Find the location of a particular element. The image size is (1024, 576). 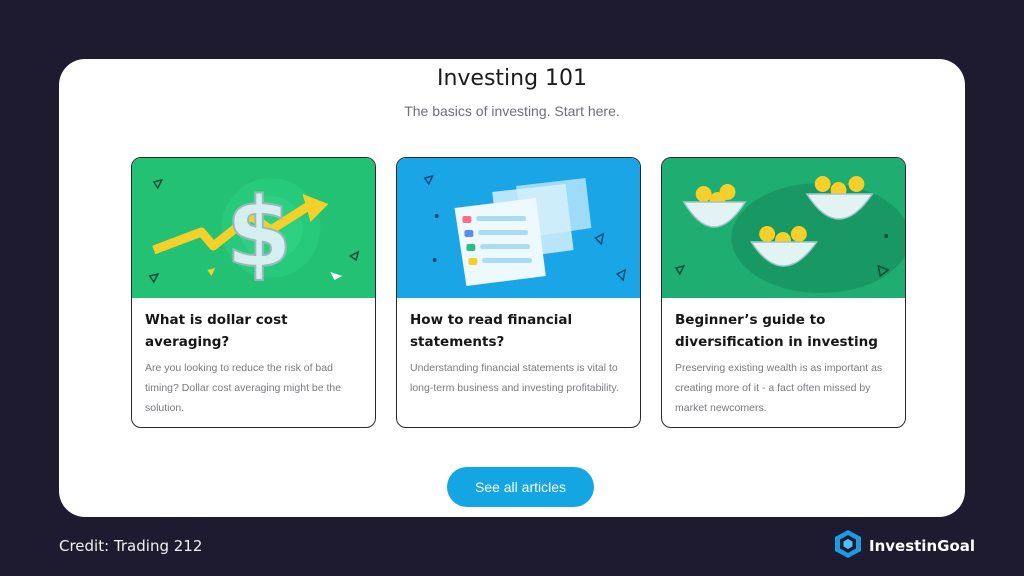

coin-bowls-illustration is located at coordinates (783, 228).